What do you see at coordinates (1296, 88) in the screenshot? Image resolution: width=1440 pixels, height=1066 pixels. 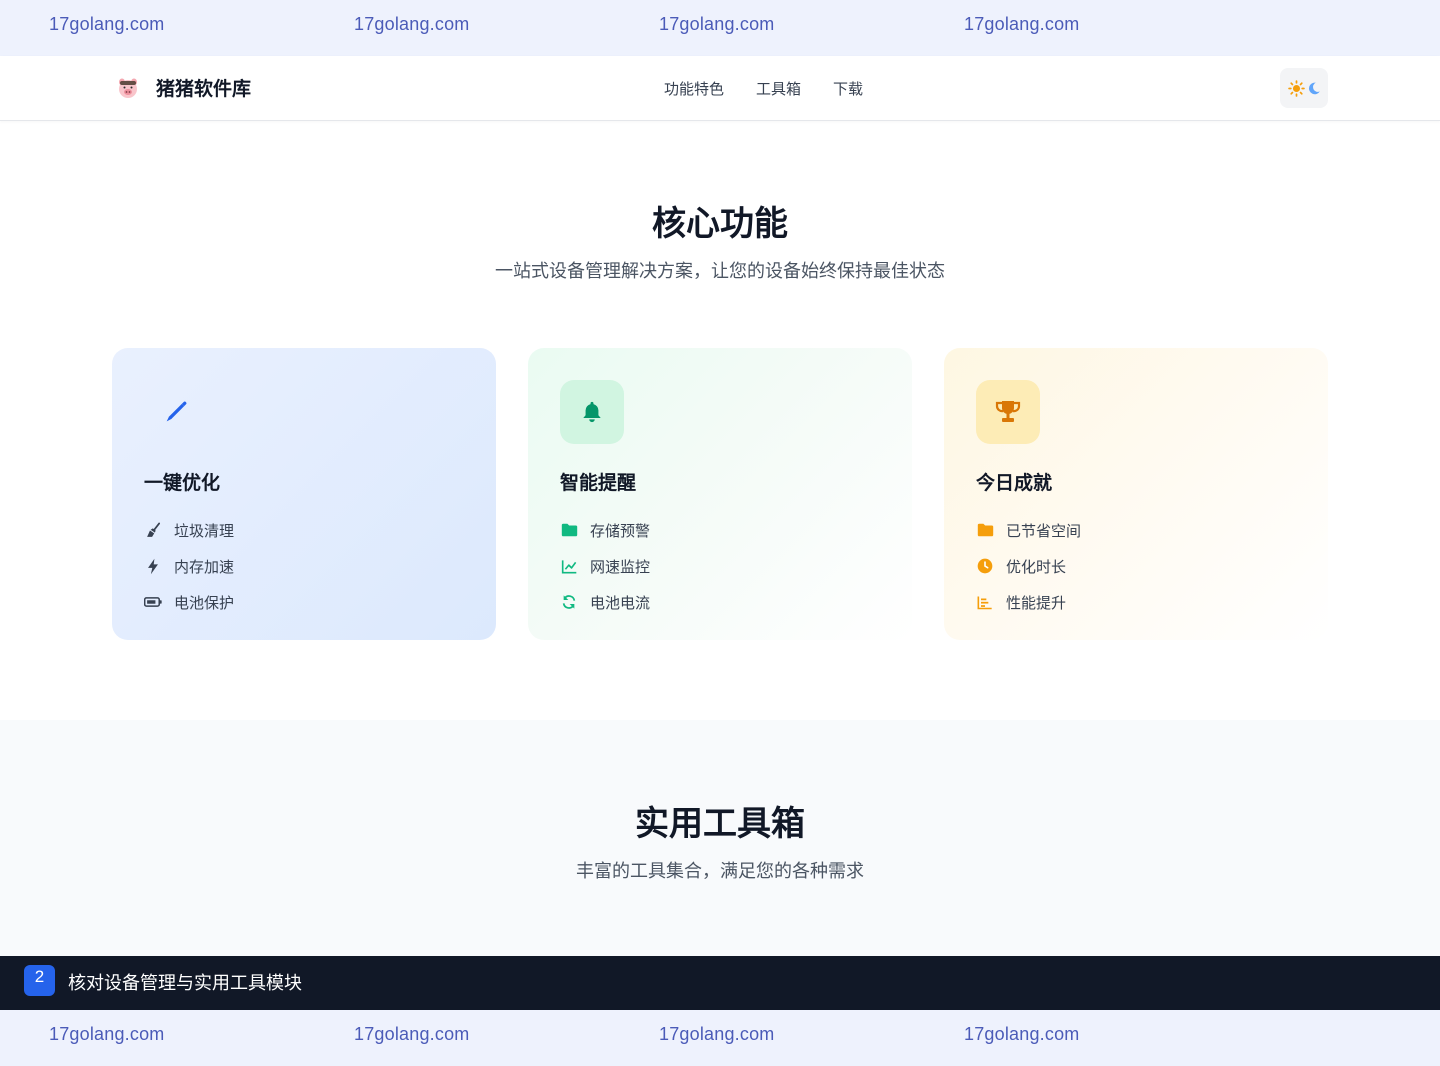 I see `sun-icon` at bounding box center [1296, 88].